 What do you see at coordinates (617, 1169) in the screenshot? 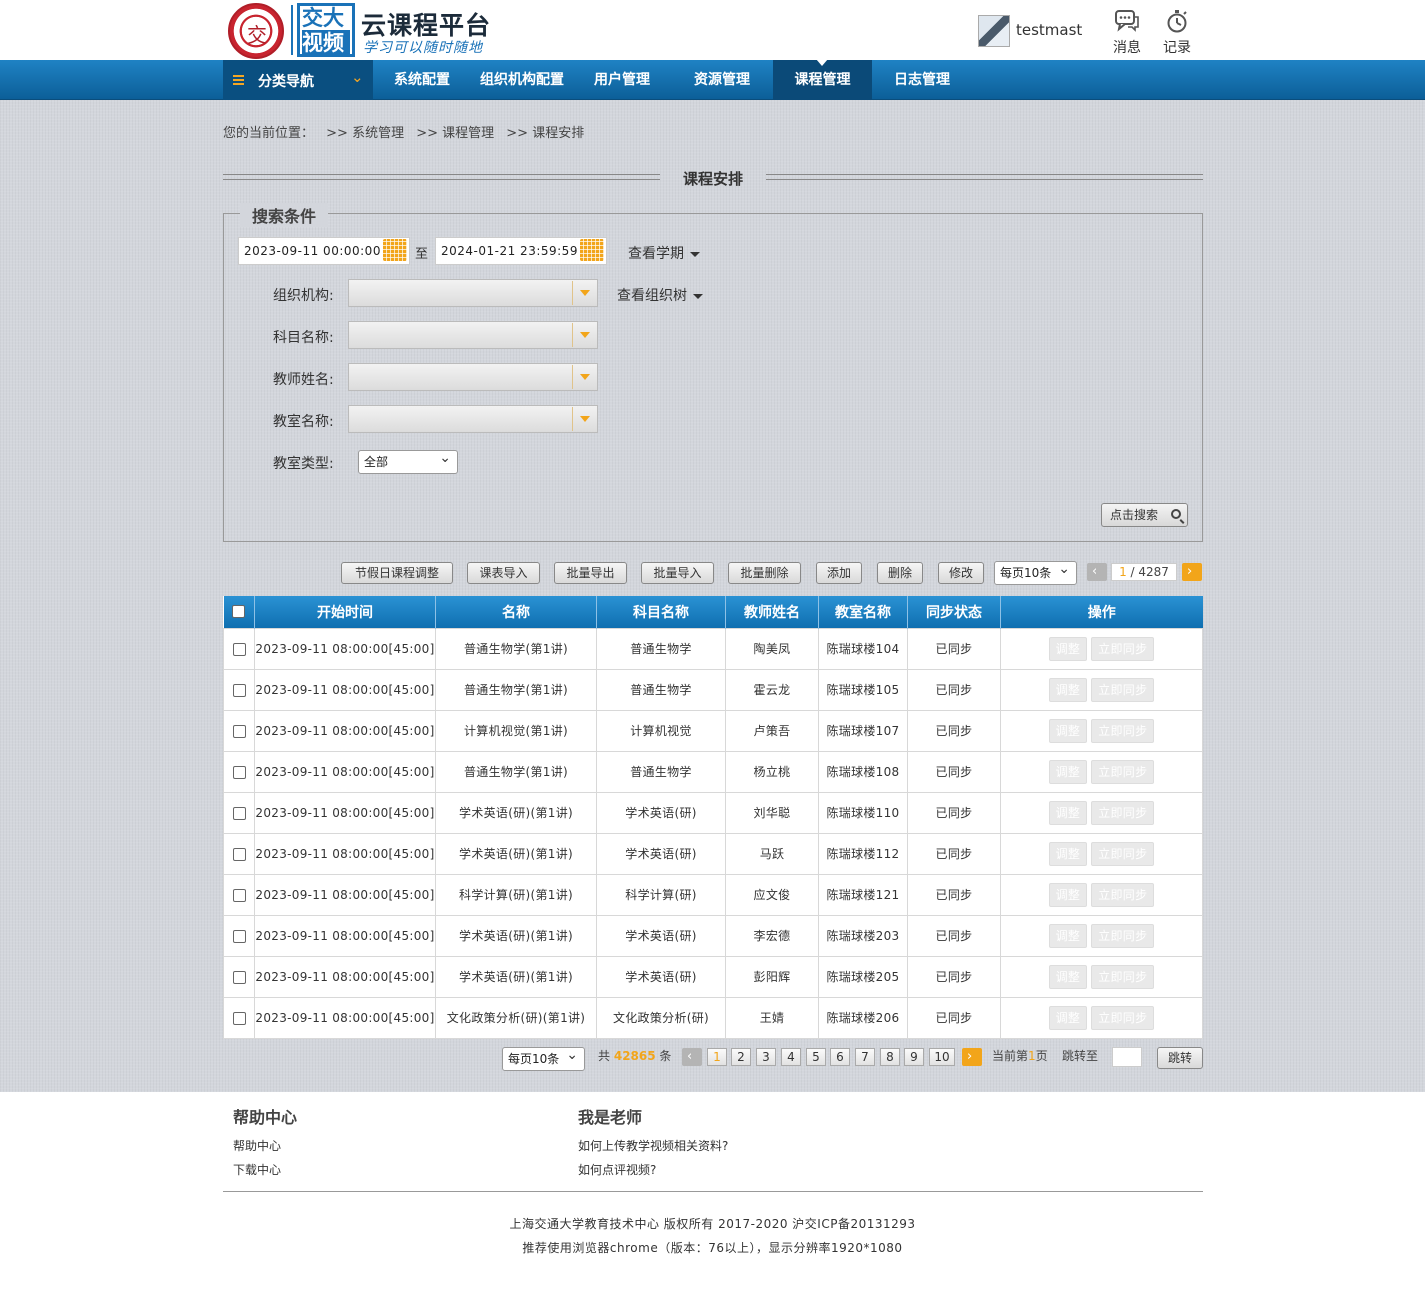
I see `footer-link-review-video: 如何点评视频?` at bounding box center [617, 1169].